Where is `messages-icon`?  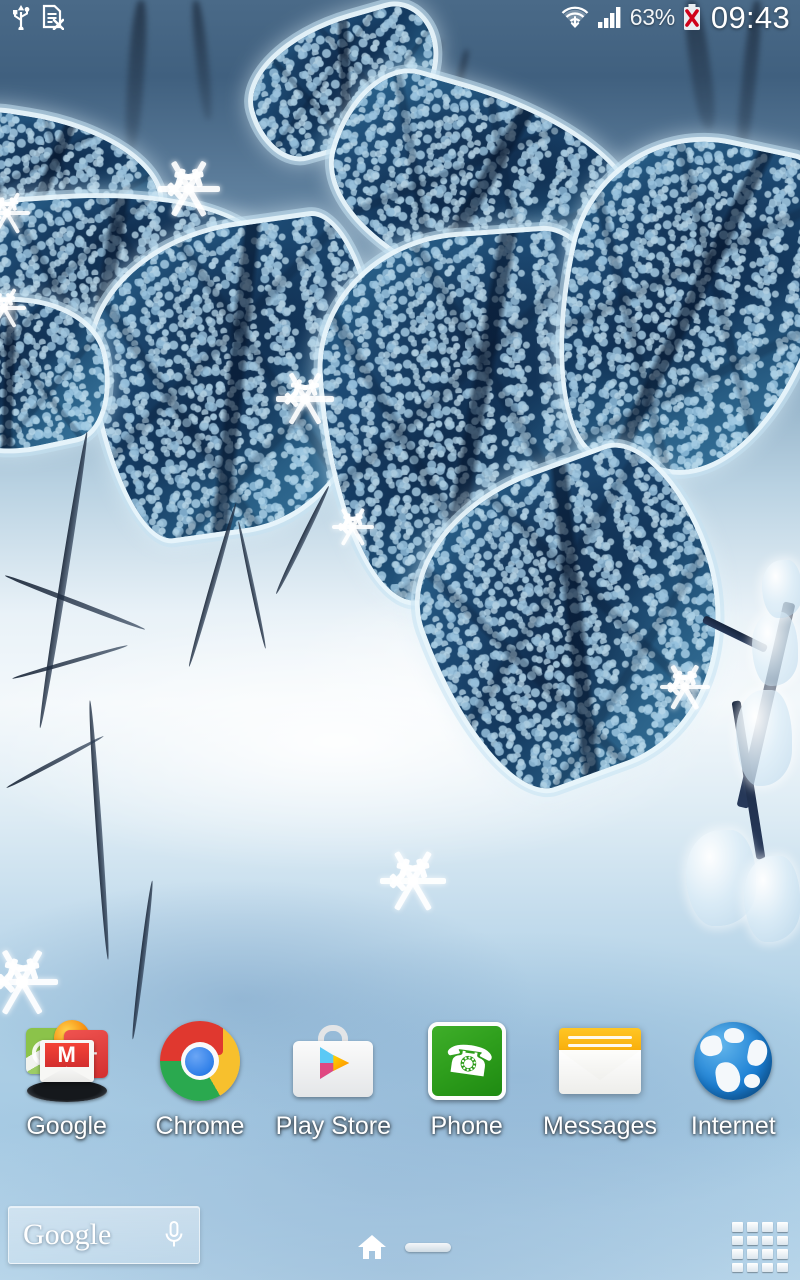 messages-icon is located at coordinates (600, 1061).